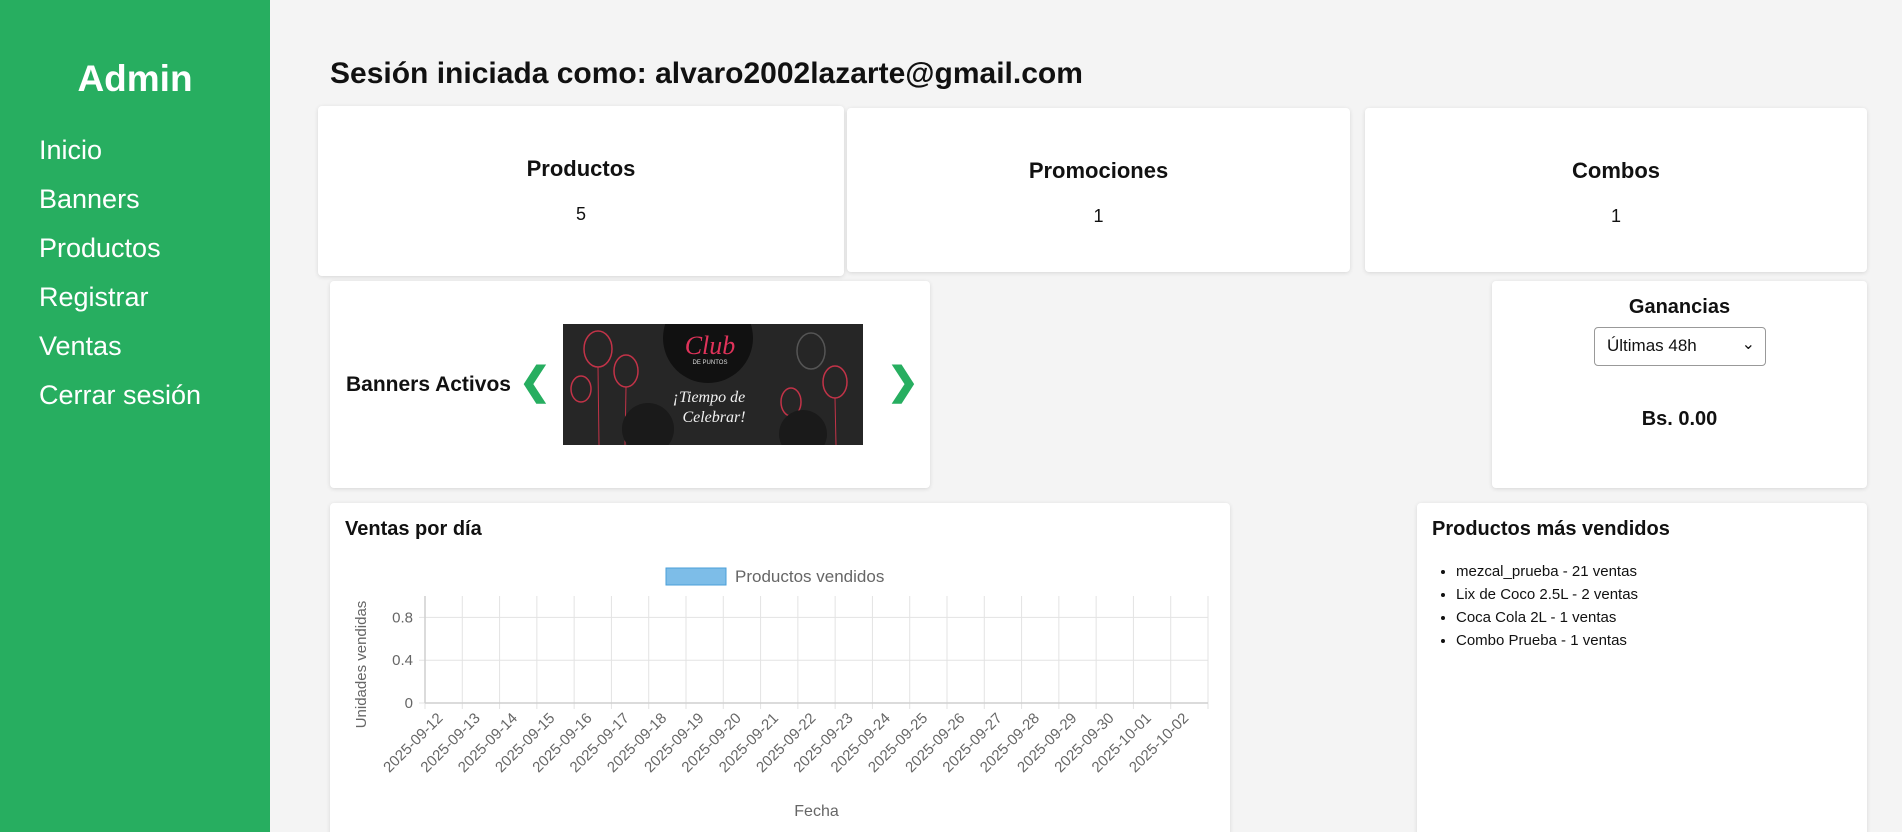  I want to click on stat-card-productos: Productos 5, so click(581, 191).